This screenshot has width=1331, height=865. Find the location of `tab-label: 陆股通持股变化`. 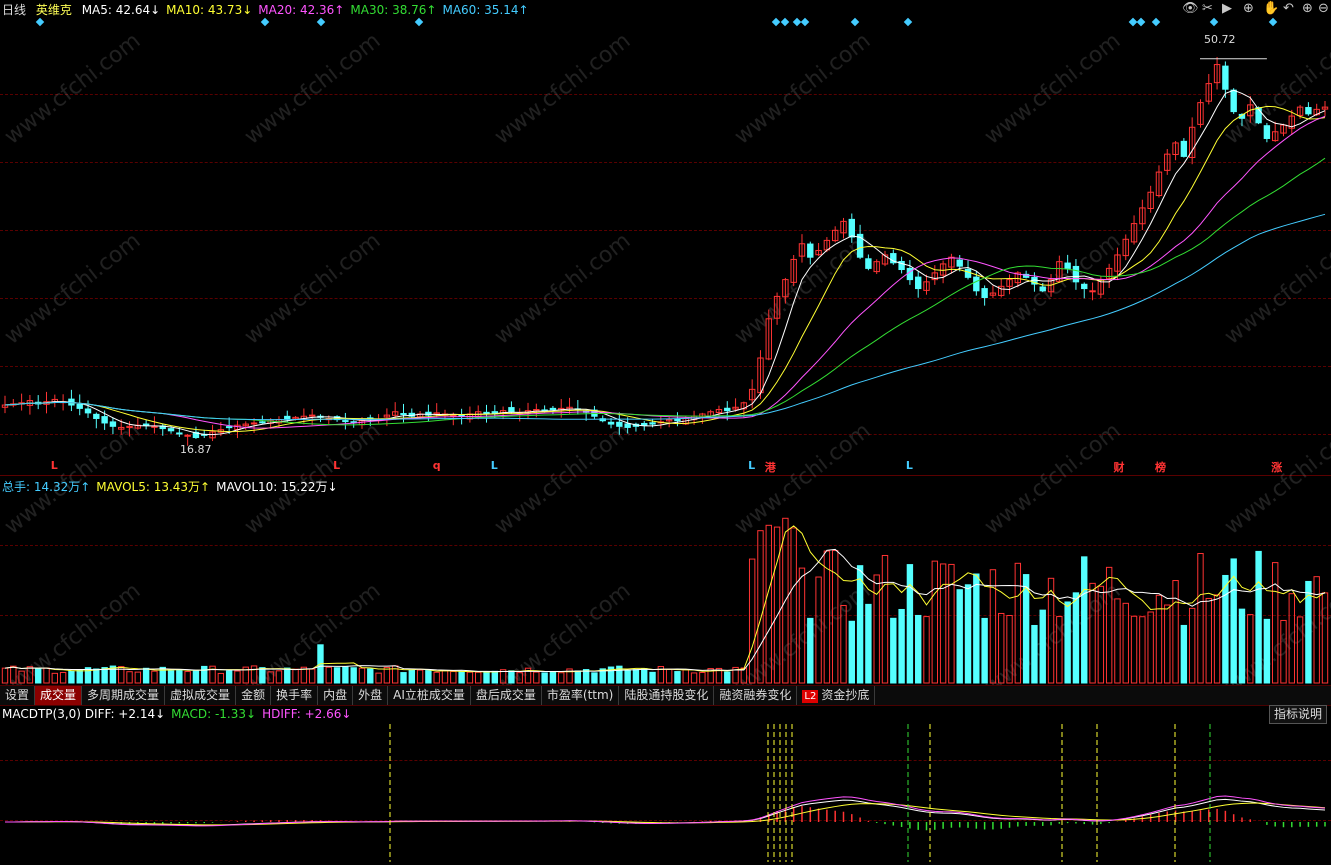

tab-label: 陆股通持股变化 is located at coordinates (666, 695).